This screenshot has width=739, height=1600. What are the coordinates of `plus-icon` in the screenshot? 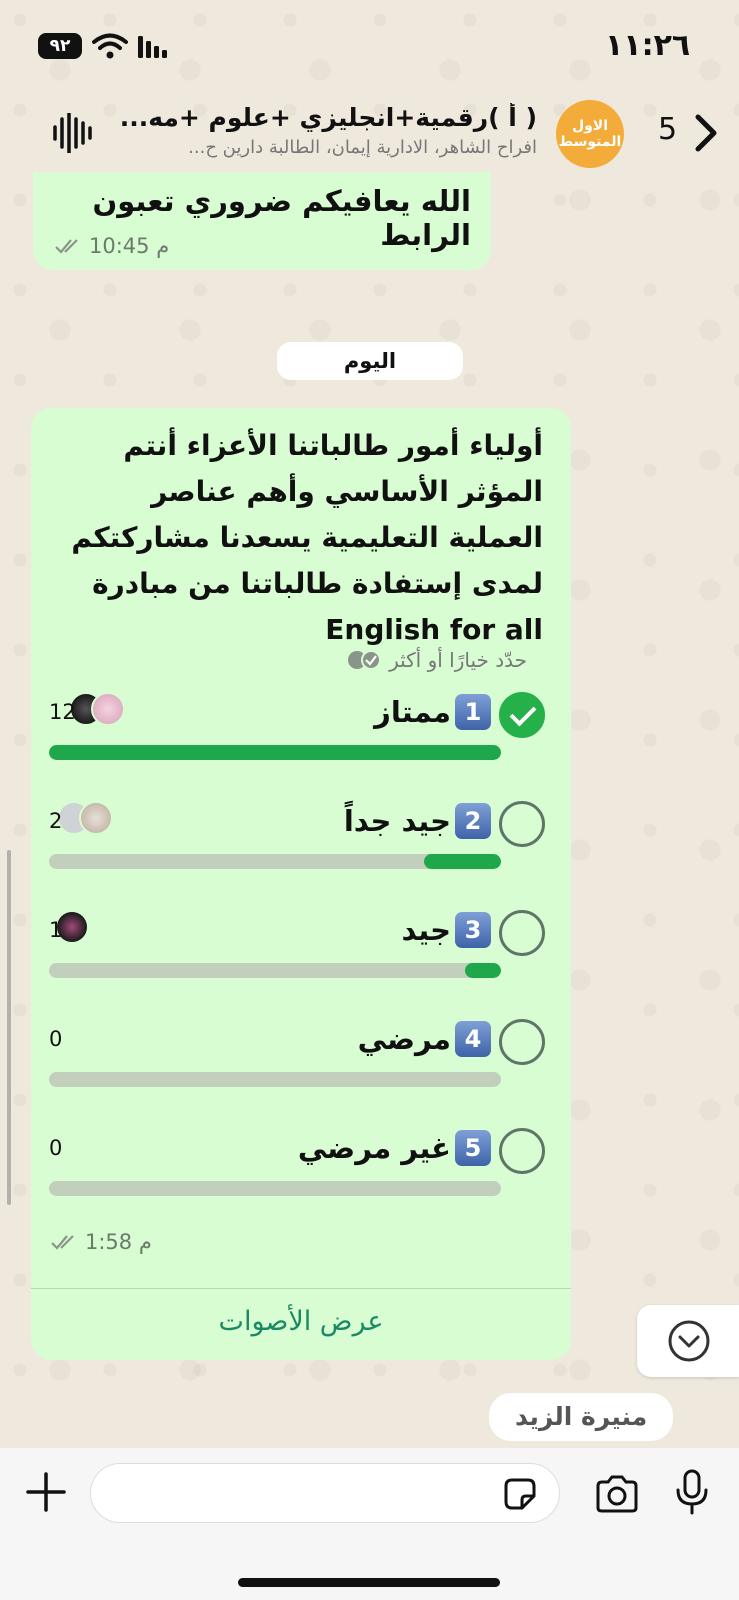 It's located at (46, 1492).